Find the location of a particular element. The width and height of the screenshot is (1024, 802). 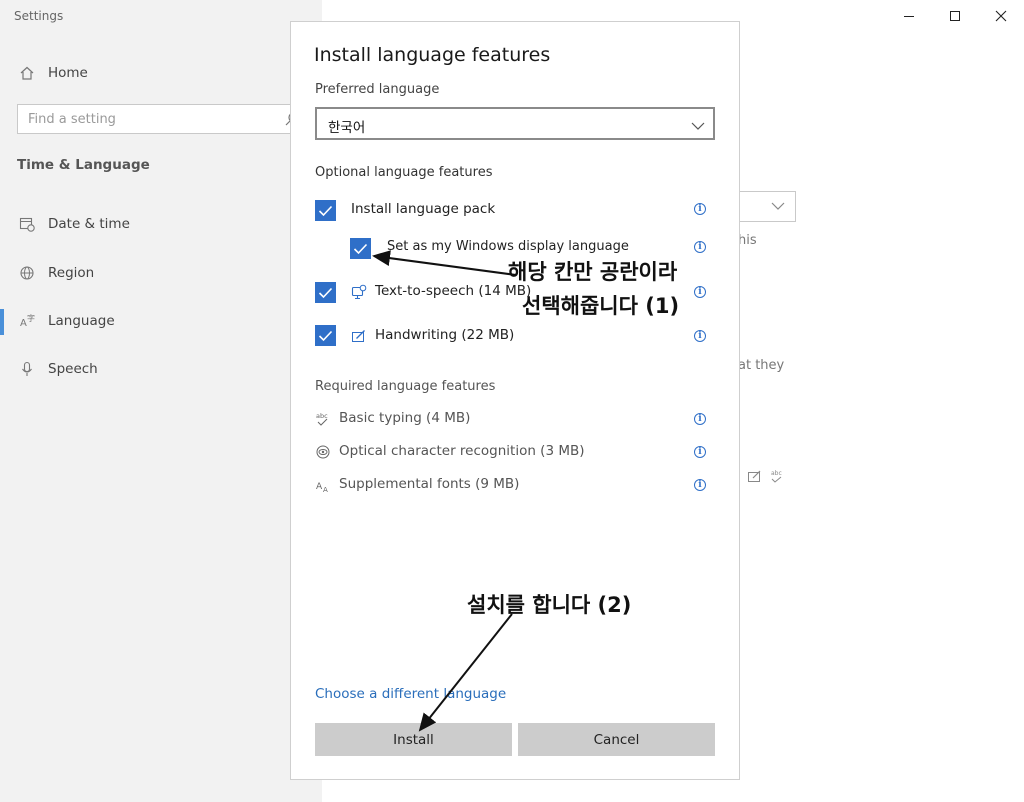

install-language-pack-checkbox is located at coordinates (325, 210).